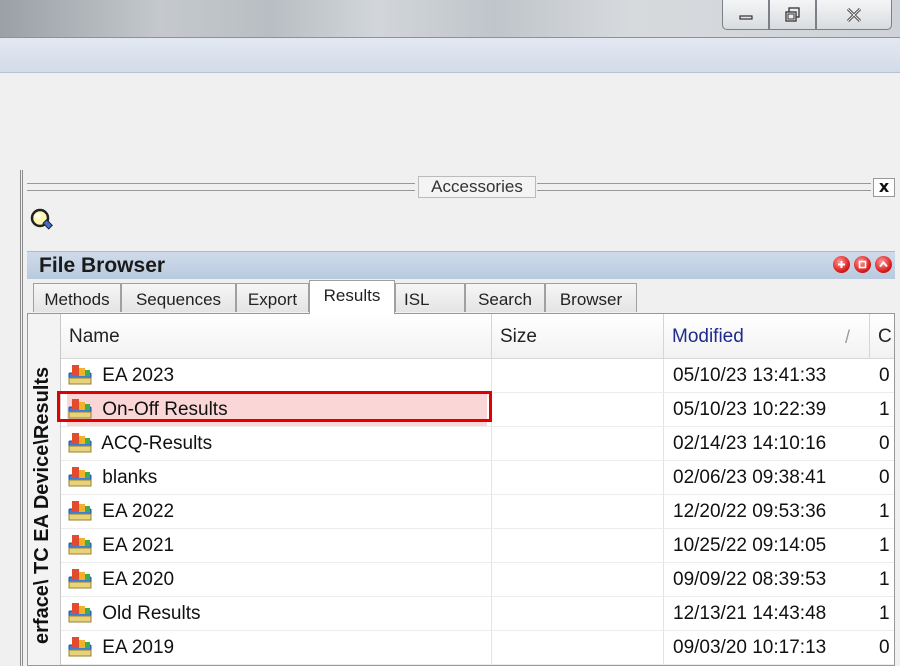  I want to click on file-name-cell: On-Off Results, so click(277, 409).